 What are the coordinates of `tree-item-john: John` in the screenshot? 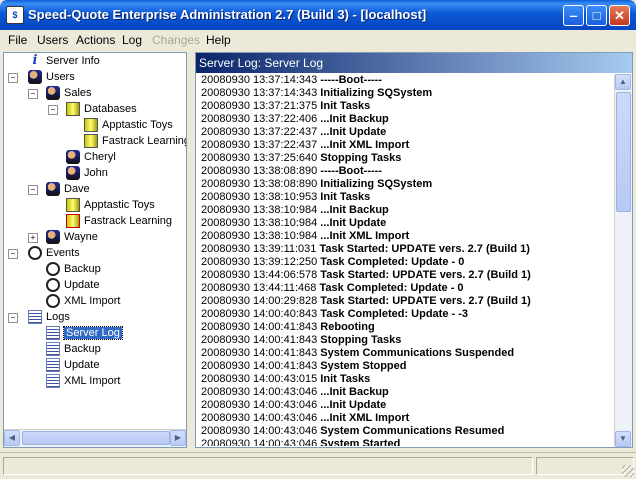 It's located at (87, 173).